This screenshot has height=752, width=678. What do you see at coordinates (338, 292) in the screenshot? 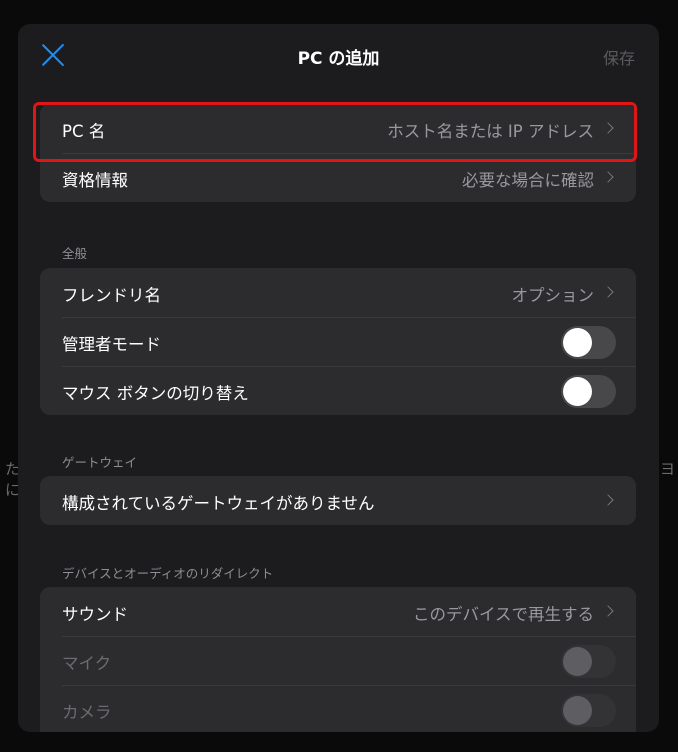
I see `friendly-name-row: フレンドリ名 オプション` at bounding box center [338, 292].